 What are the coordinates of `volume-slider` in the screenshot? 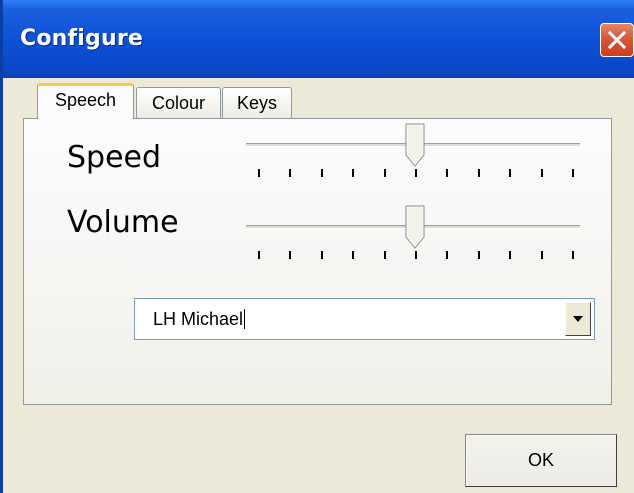 It's located at (416, 232).